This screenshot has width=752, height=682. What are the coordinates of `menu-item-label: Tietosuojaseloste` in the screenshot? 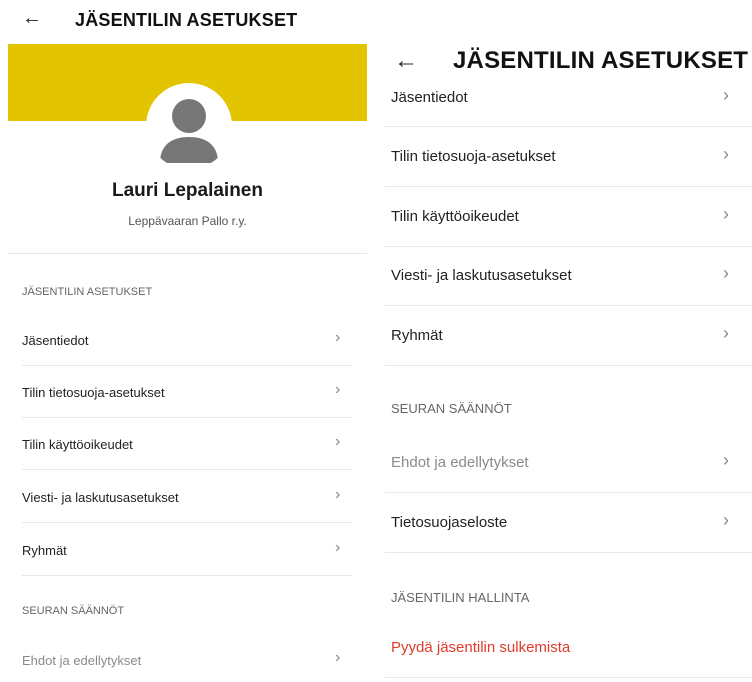 It's located at (449, 522).